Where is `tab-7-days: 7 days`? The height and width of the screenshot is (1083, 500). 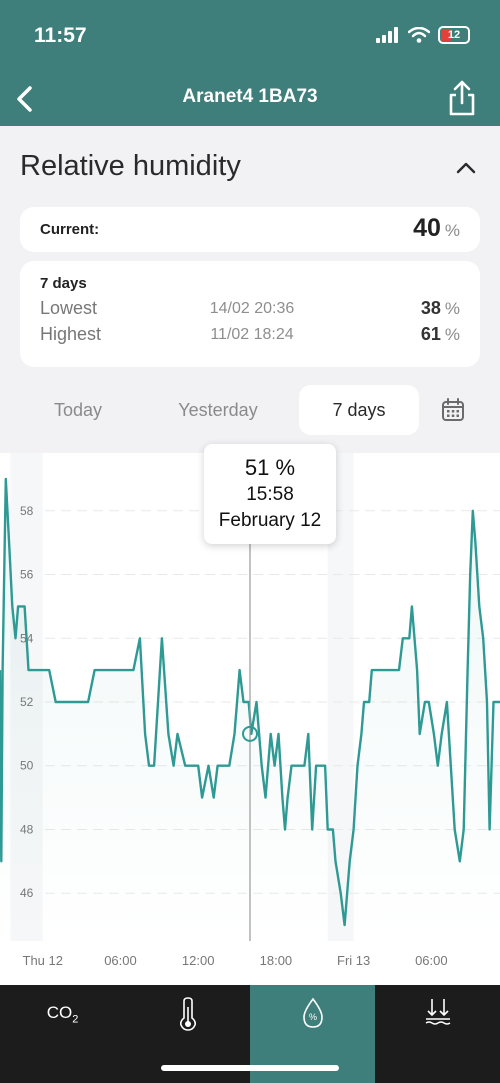 tab-7-days: 7 days is located at coordinates (359, 410).